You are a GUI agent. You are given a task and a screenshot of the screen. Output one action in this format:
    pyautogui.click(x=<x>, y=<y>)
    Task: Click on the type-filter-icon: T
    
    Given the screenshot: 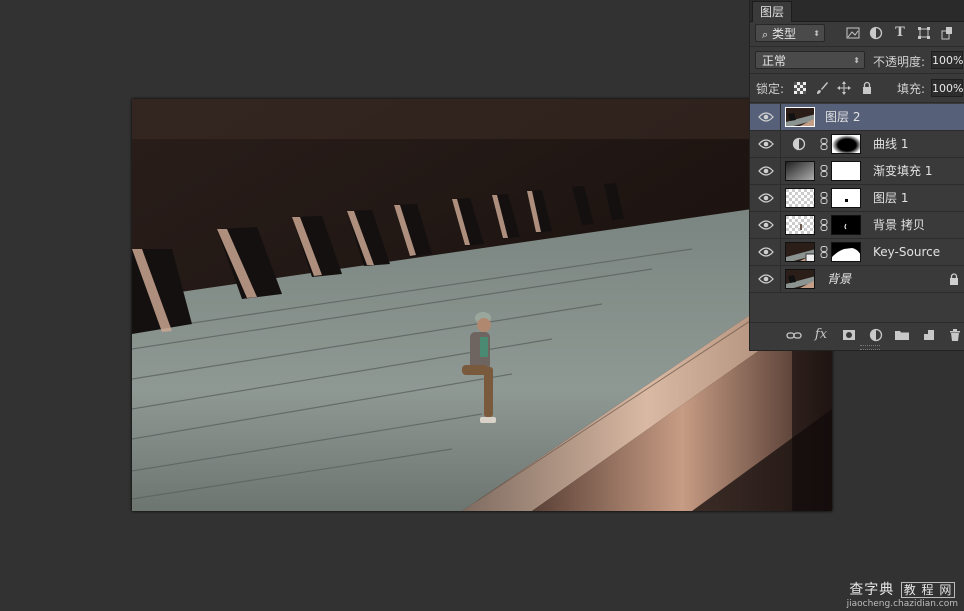 What is the action you would take?
    pyautogui.click(x=900, y=33)
    